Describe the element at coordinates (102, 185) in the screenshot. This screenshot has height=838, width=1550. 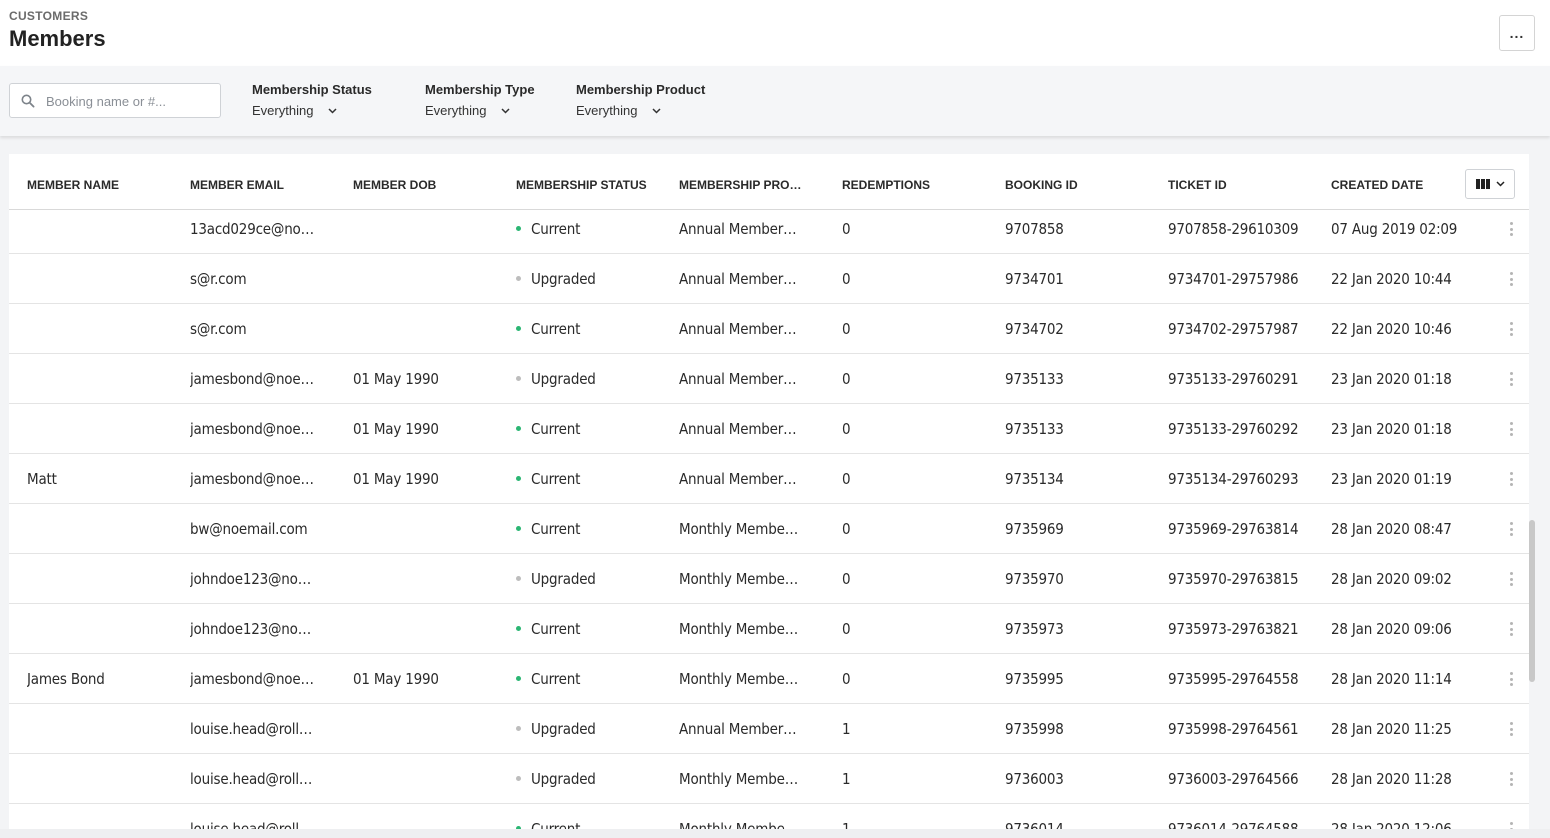
I see `column-header-member-name: MEMBER NAME` at that location.